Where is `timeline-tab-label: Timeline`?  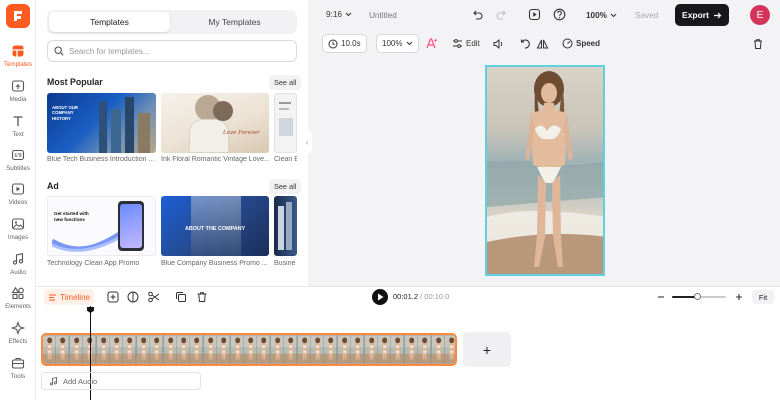
timeline-tab-label: Timeline is located at coordinates (75, 297).